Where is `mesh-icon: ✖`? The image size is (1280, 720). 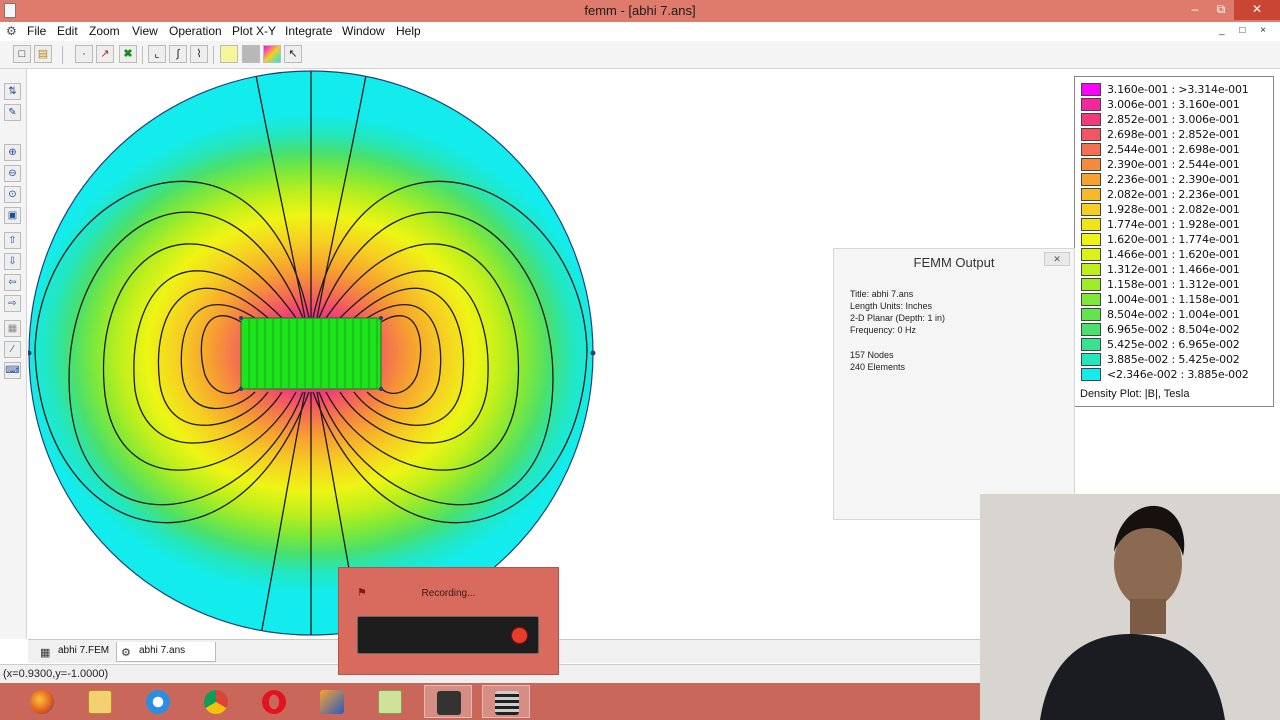 mesh-icon: ✖ is located at coordinates (128, 54).